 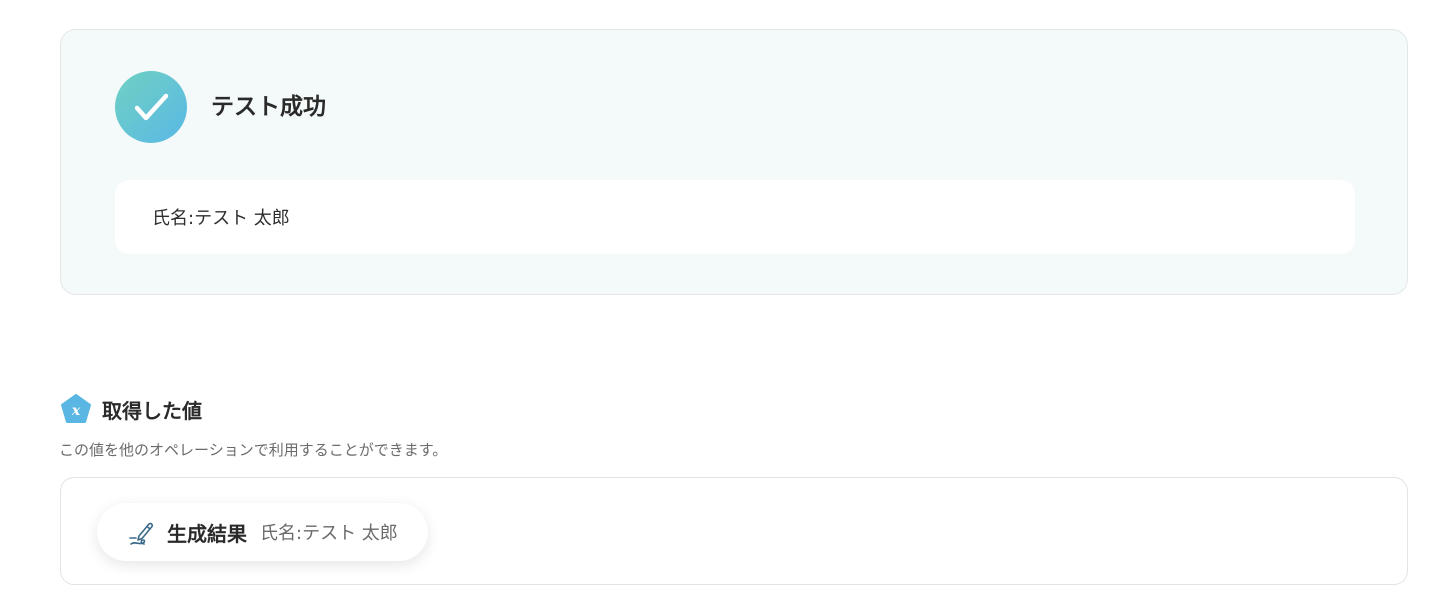 What do you see at coordinates (329, 533) in the screenshot?
I see `value-chip-value: 氏名:テスト 太郎` at bounding box center [329, 533].